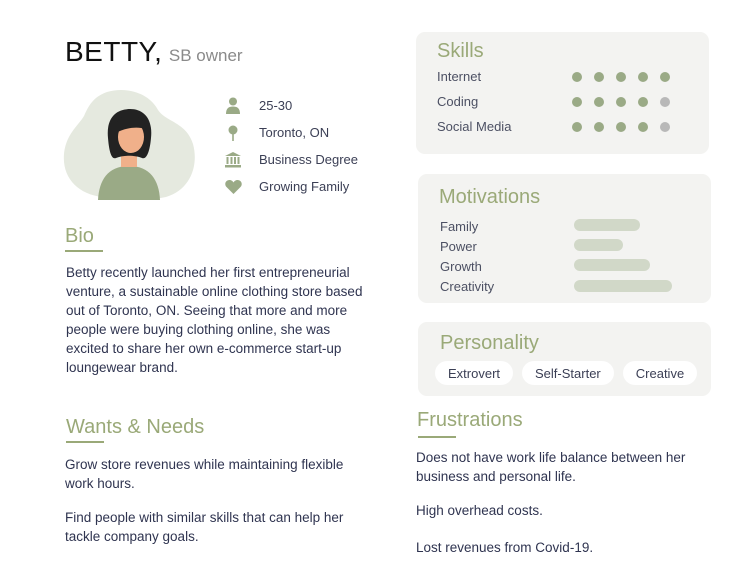 The image size is (748, 572). What do you see at coordinates (461, 266) in the screenshot?
I see `motivation-label: Growth` at bounding box center [461, 266].